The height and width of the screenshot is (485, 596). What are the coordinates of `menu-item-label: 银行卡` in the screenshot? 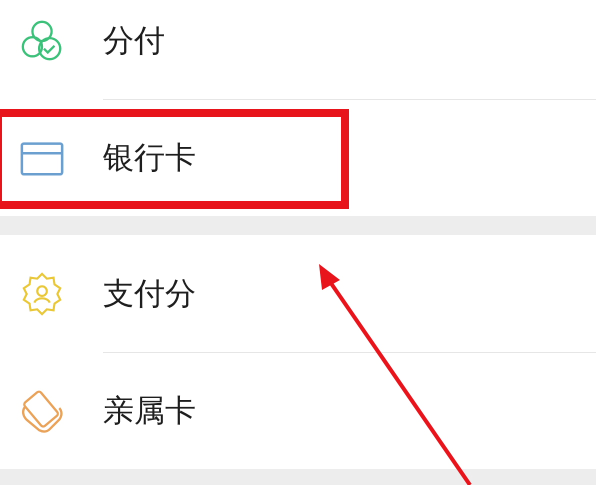 It's located at (149, 158).